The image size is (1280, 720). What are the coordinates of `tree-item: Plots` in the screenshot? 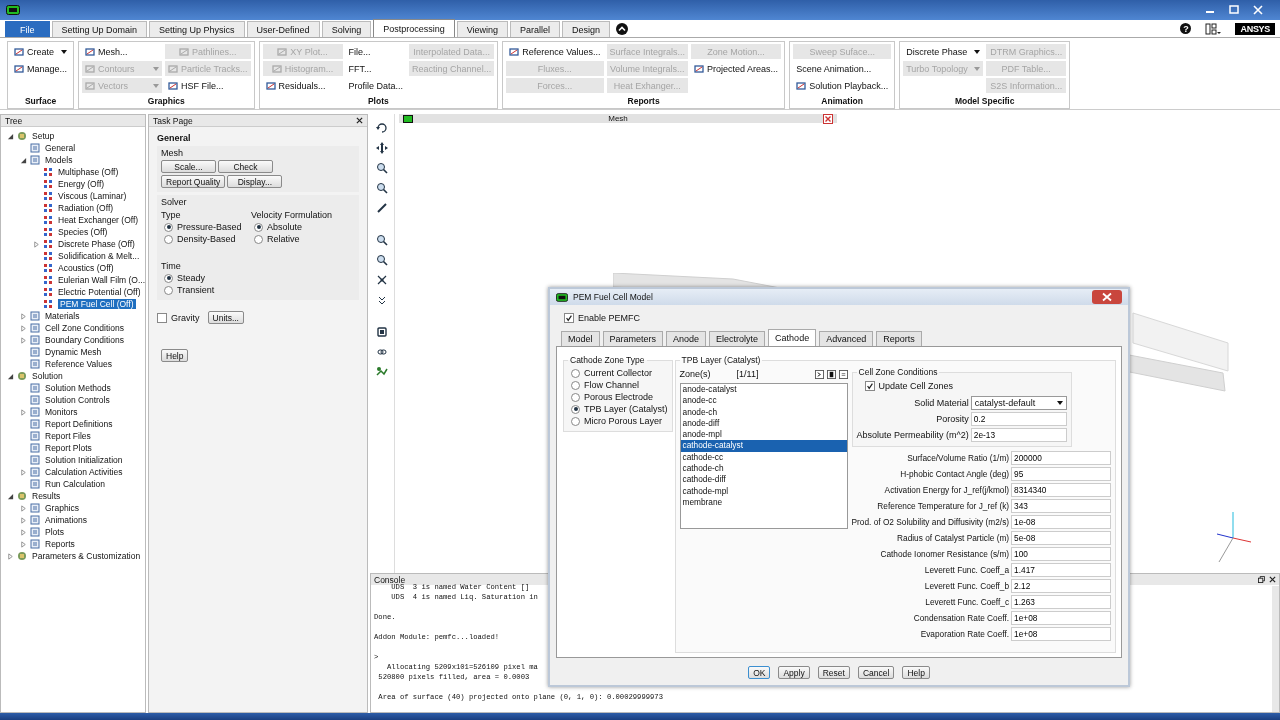 It's located at (73, 532).